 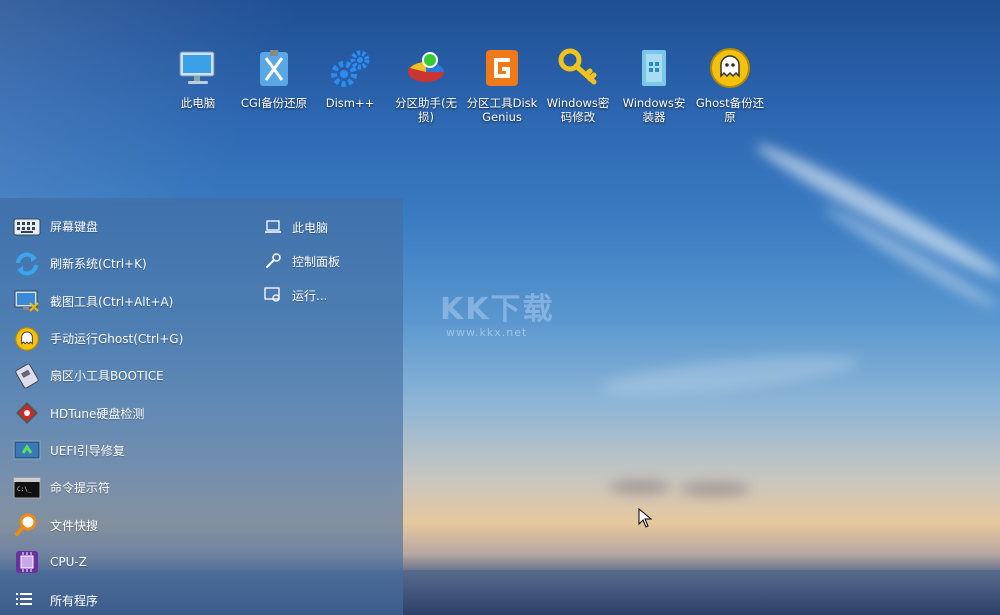 What do you see at coordinates (27, 600) in the screenshot?
I see `list-icon` at bounding box center [27, 600].